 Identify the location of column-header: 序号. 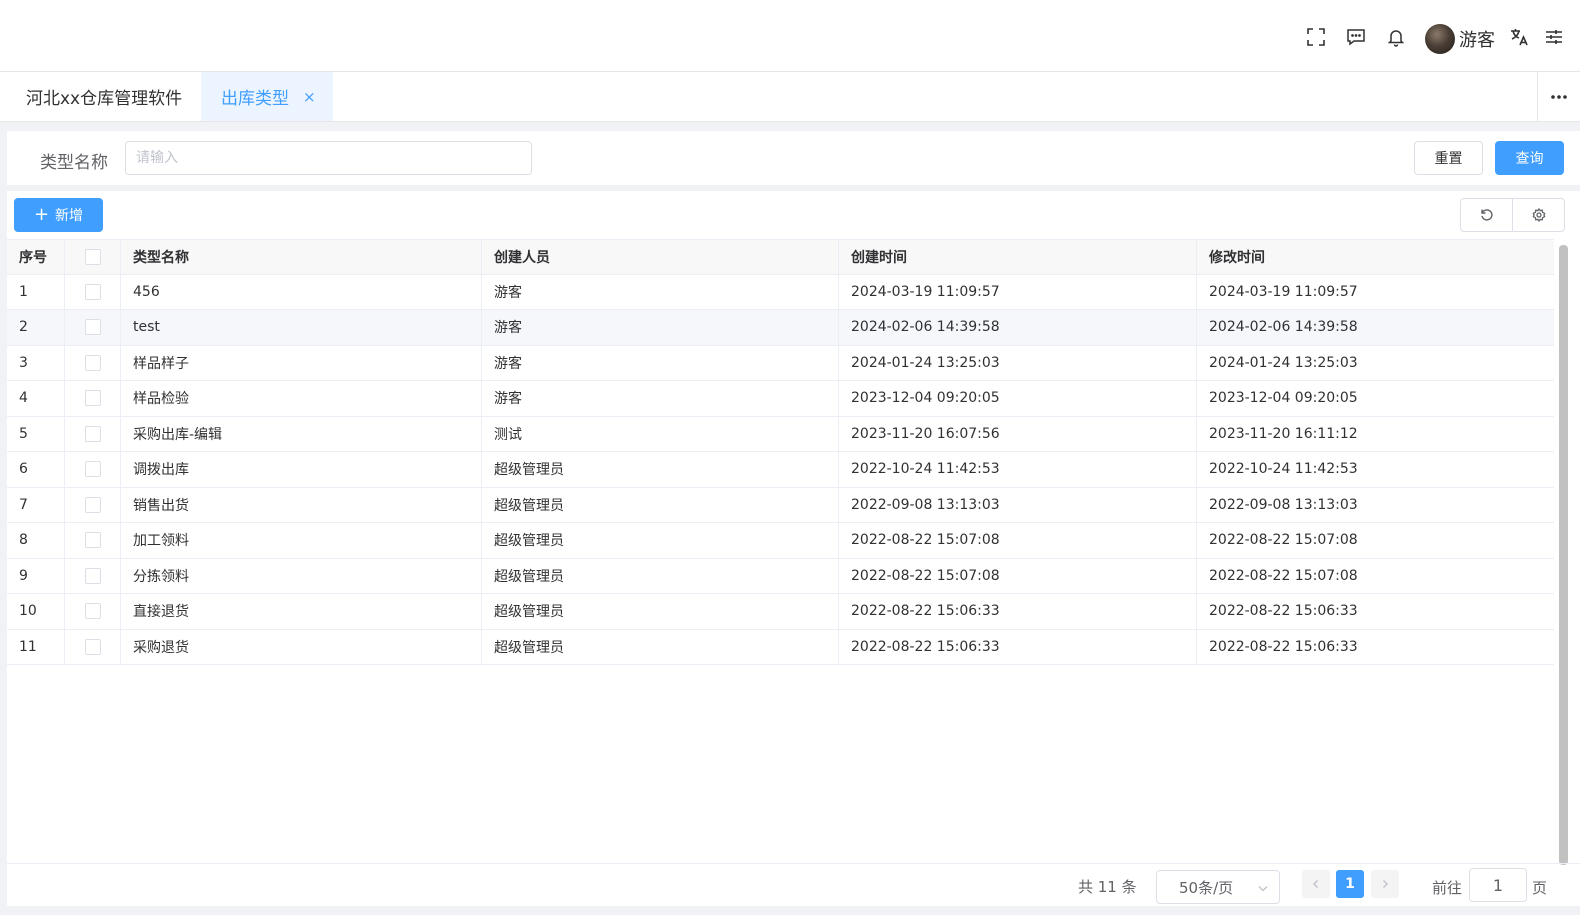
(36, 257).